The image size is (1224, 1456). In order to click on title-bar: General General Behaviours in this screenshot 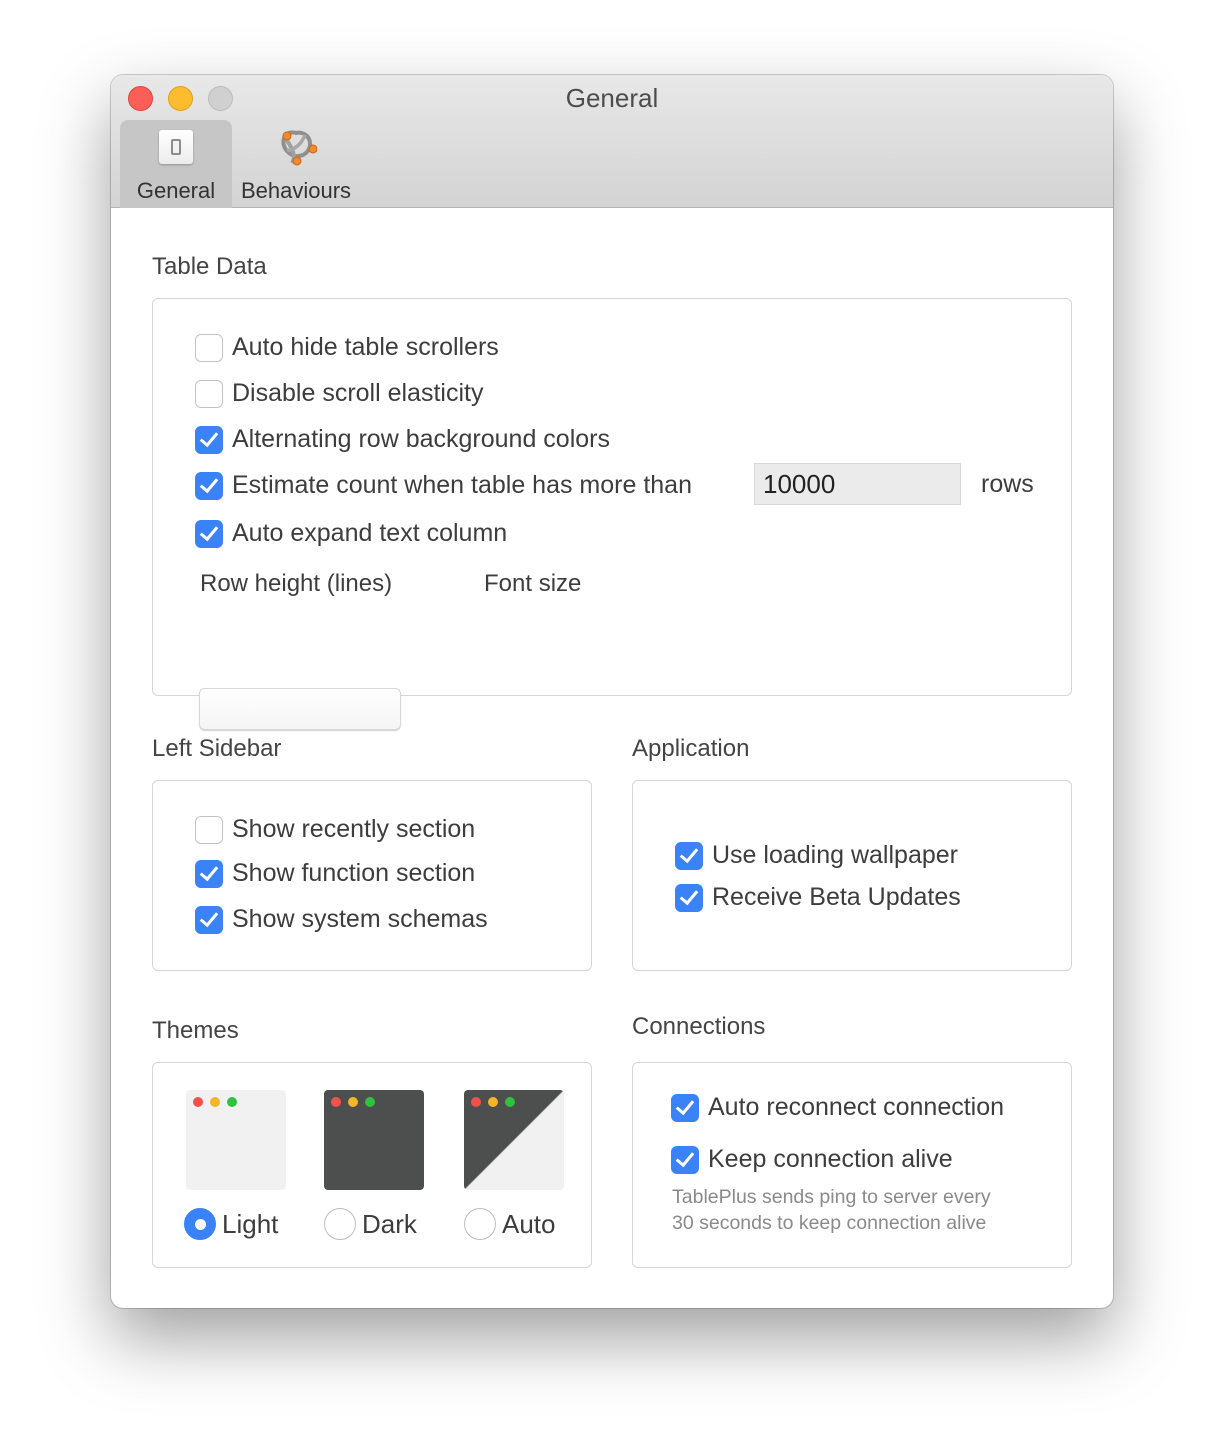, I will do `click(612, 141)`.